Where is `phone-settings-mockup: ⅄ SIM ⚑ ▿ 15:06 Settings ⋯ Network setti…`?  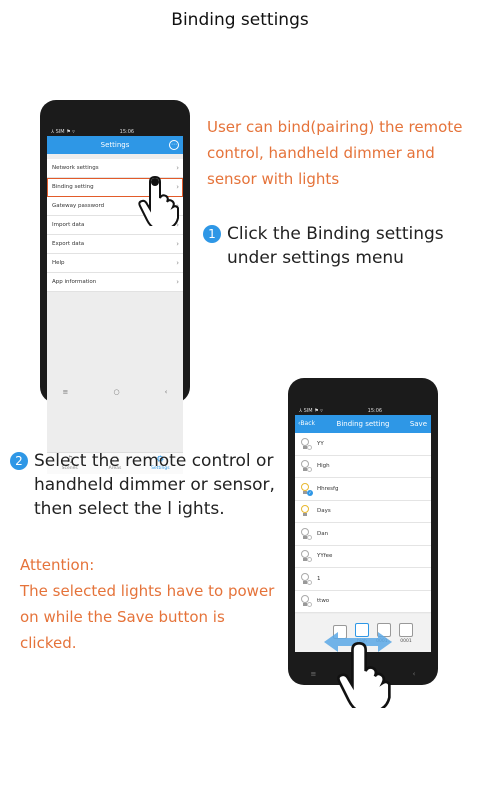 phone-settings-mockup: ⅄ SIM ⚑ ▿ 15:06 Settings ⋯ Network setti… is located at coordinates (115, 287).